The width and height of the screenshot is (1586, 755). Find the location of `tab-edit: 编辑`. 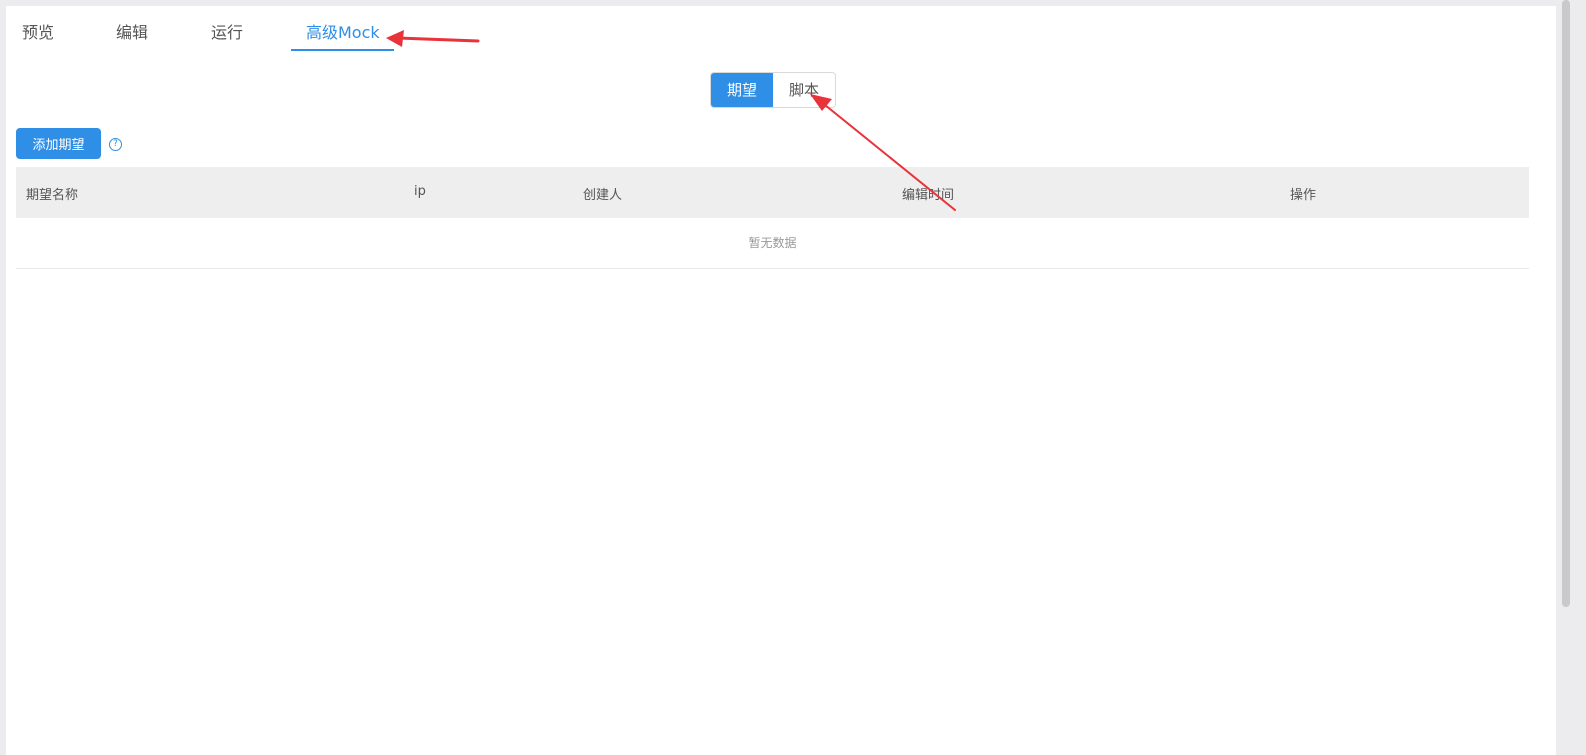

tab-edit: 编辑 is located at coordinates (132, 31).